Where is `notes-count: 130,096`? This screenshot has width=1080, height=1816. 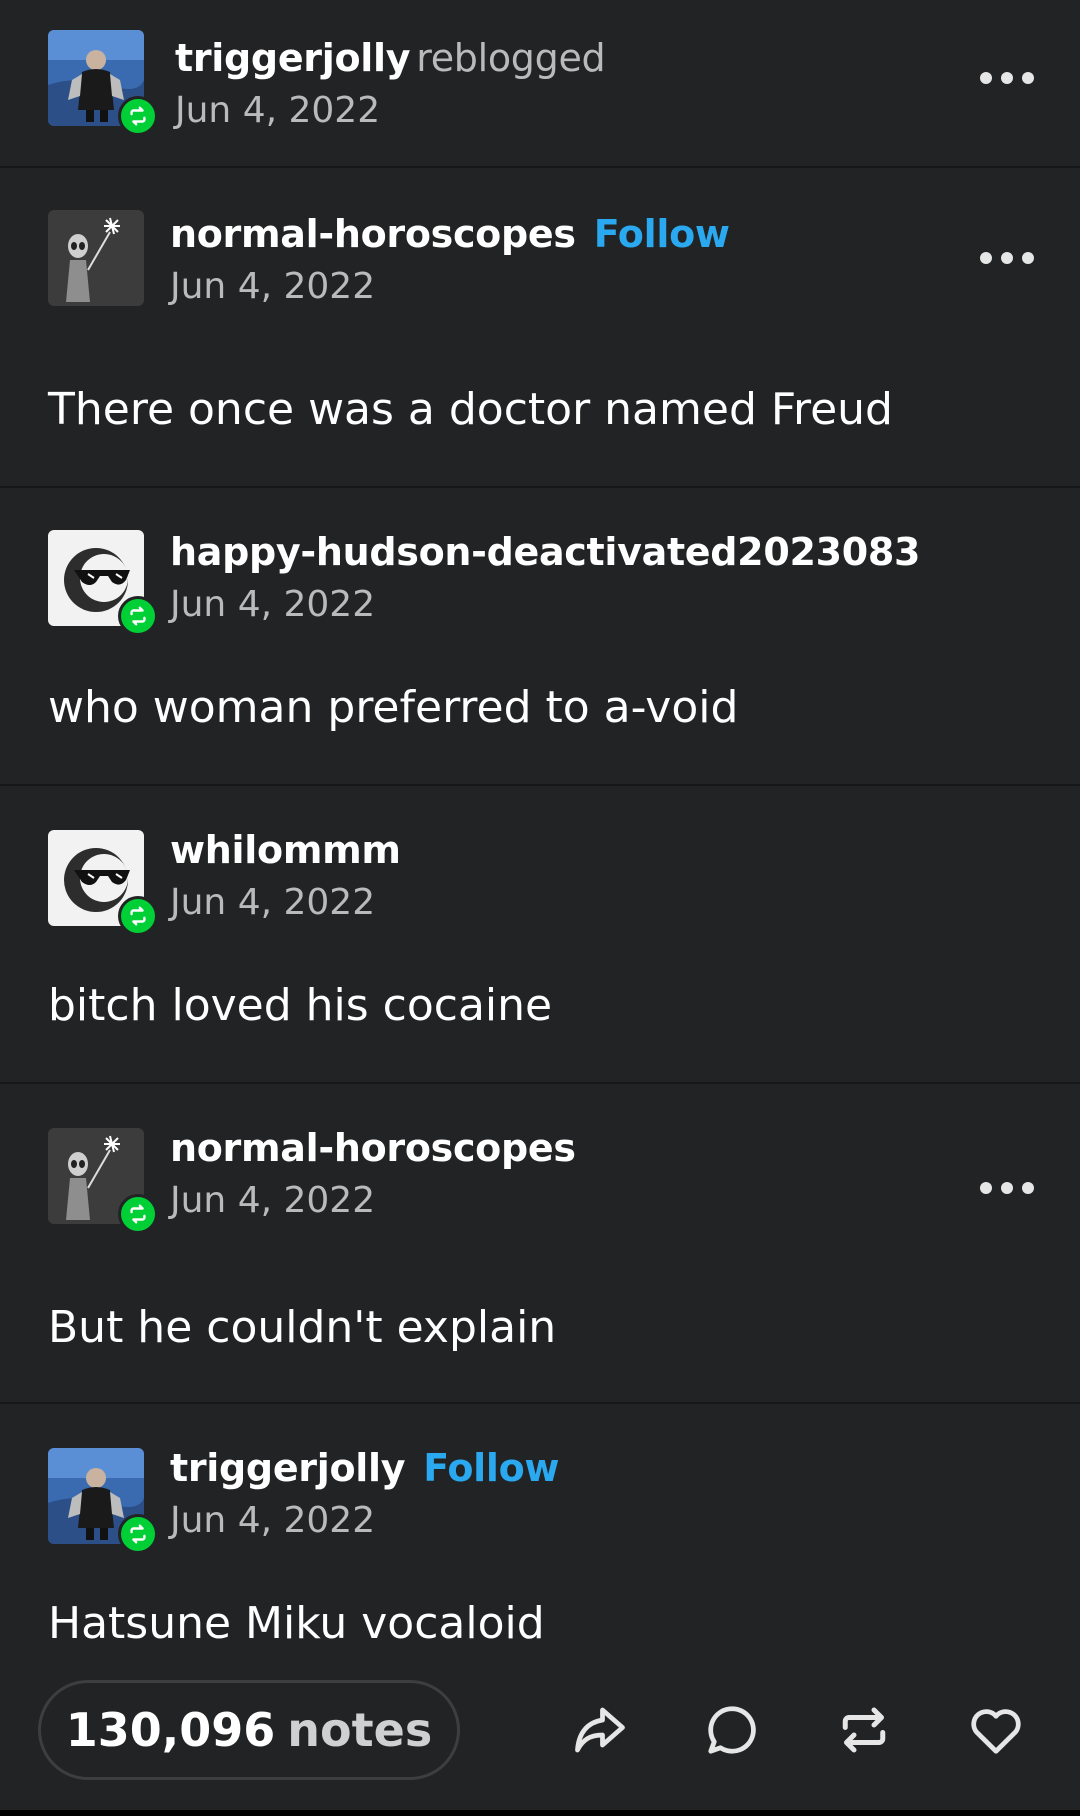
notes-count: 130,096 is located at coordinates (170, 1730).